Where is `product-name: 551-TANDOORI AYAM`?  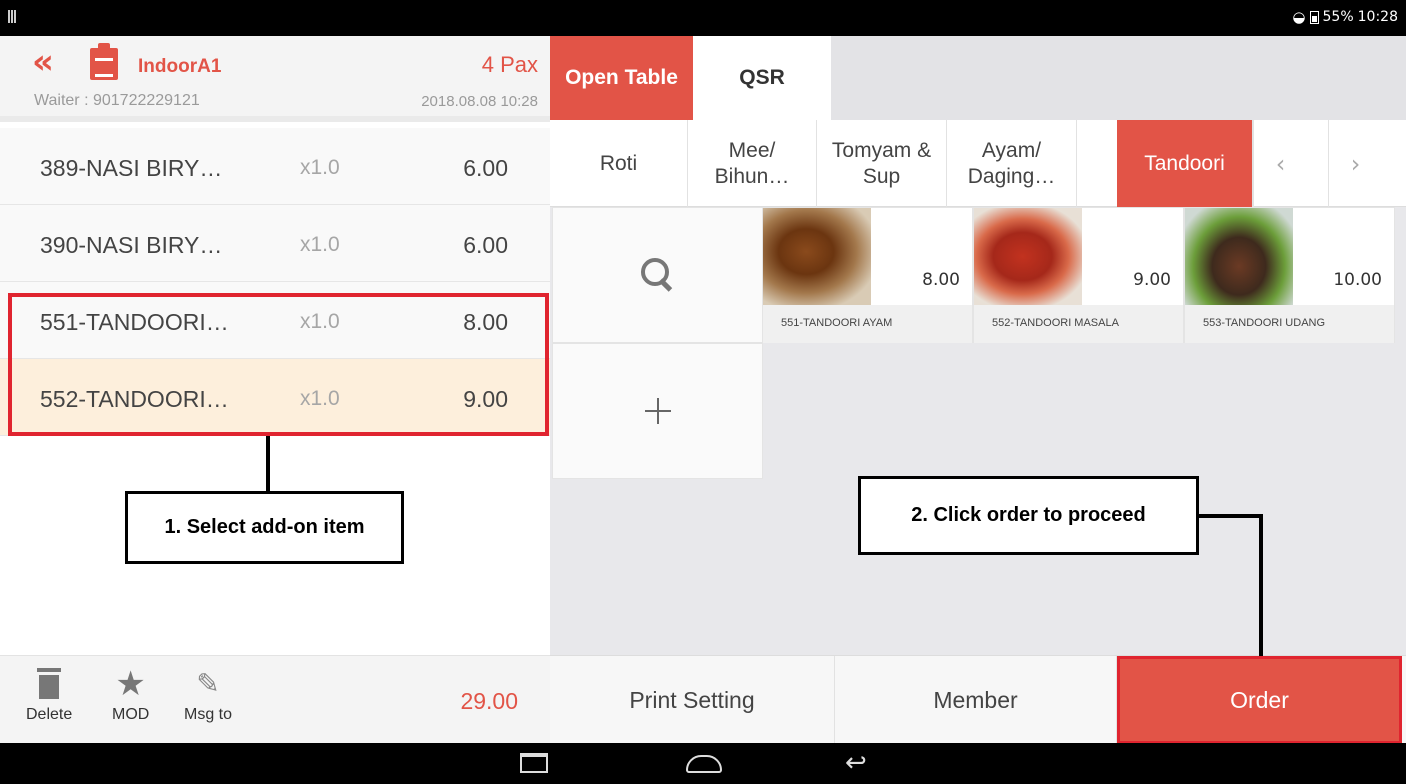 product-name: 551-TANDOORI AYAM is located at coordinates (867, 324).